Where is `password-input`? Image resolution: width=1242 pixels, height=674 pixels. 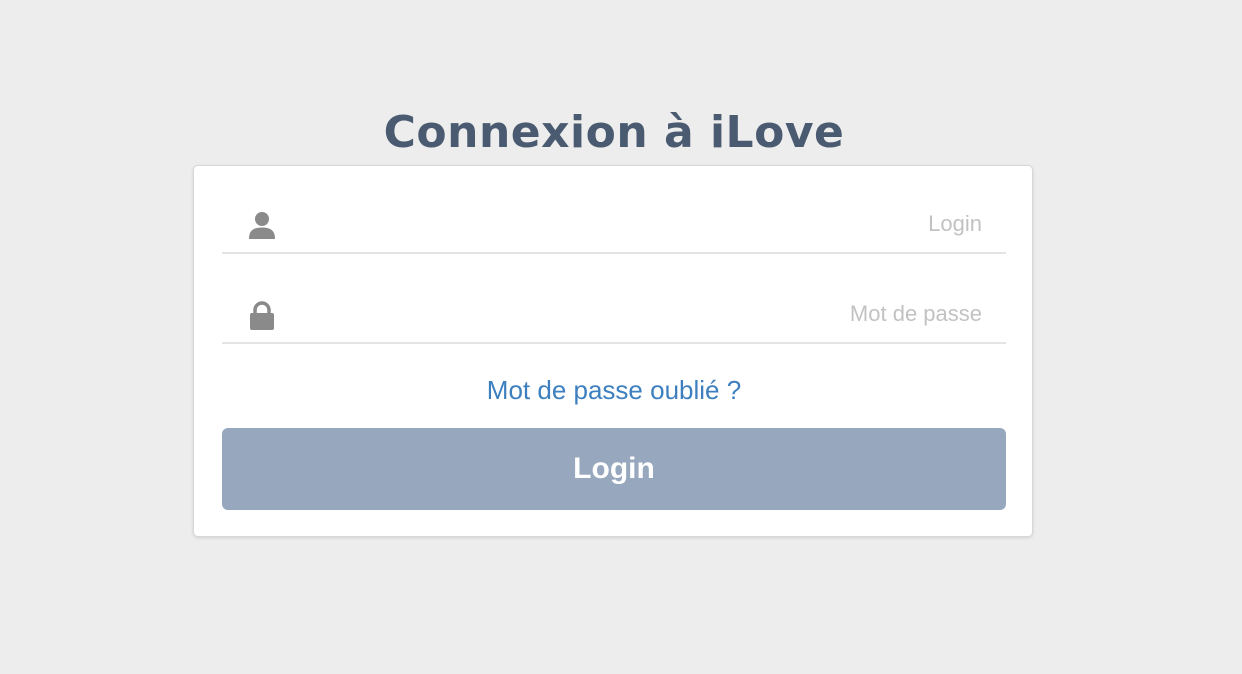 password-input is located at coordinates (637, 314).